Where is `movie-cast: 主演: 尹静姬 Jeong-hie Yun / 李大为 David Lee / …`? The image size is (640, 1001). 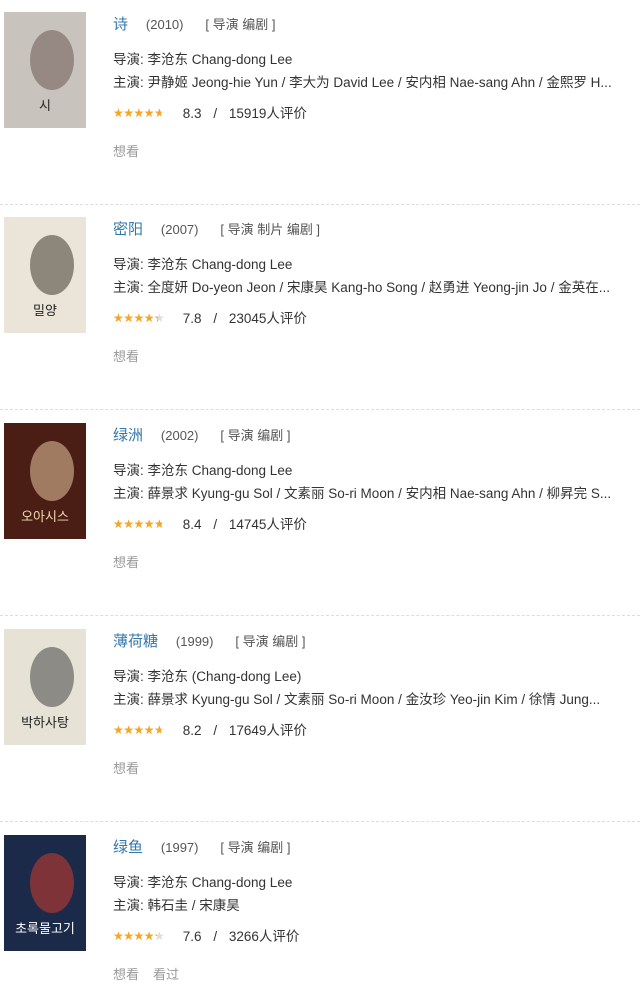 movie-cast: 主演: 尹静姬 Jeong-hie Yun / 李大为 David Lee / … is located at coordinates (362, 82).